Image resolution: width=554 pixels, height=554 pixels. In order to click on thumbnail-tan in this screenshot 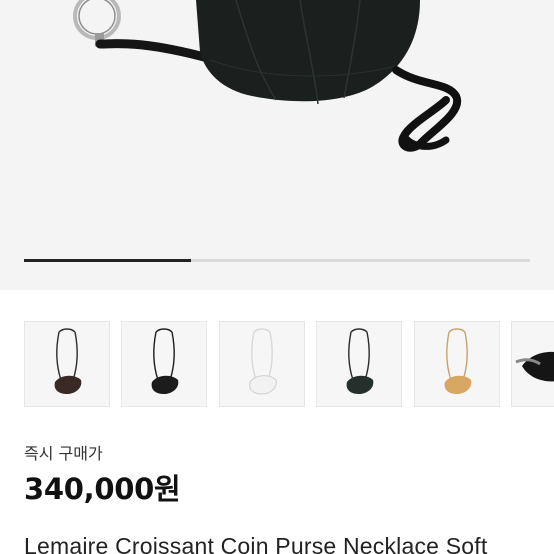, I will do `click(456, 364)`.